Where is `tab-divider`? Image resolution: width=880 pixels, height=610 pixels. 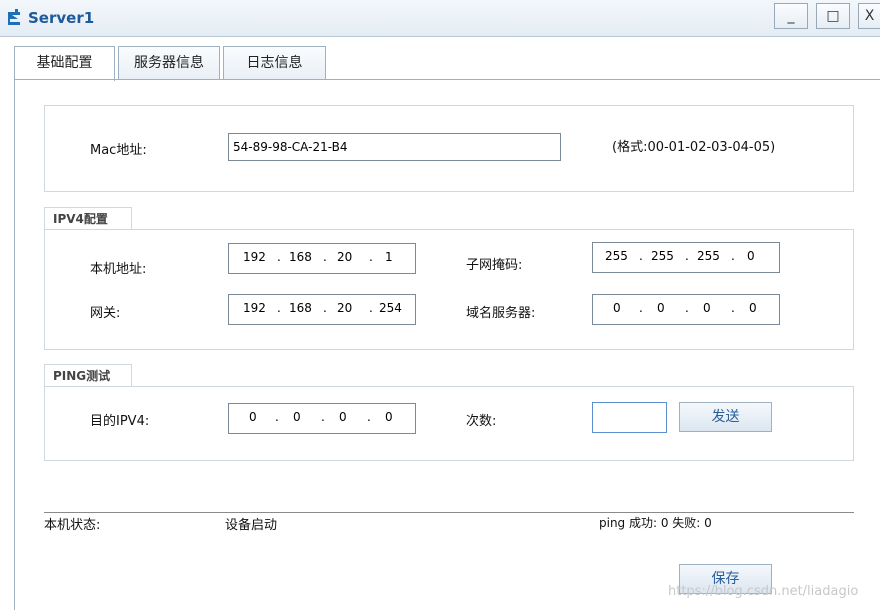 tab-divider is located at coordinates (447, 79).